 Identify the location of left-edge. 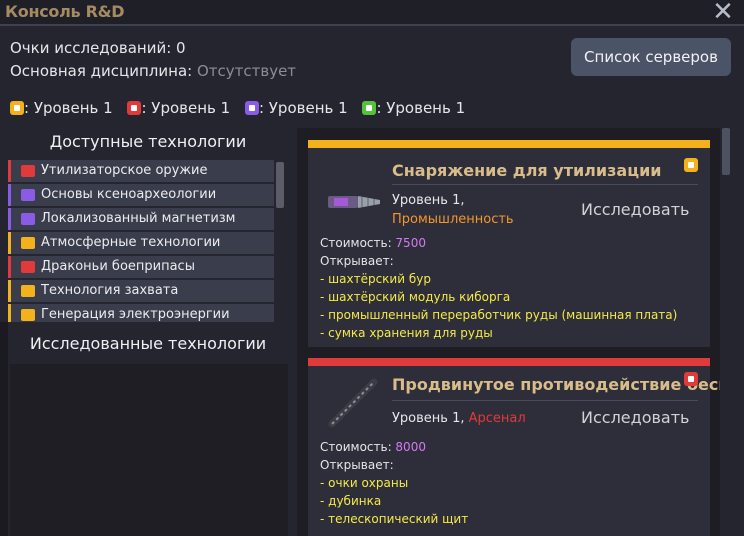
(4, 429).